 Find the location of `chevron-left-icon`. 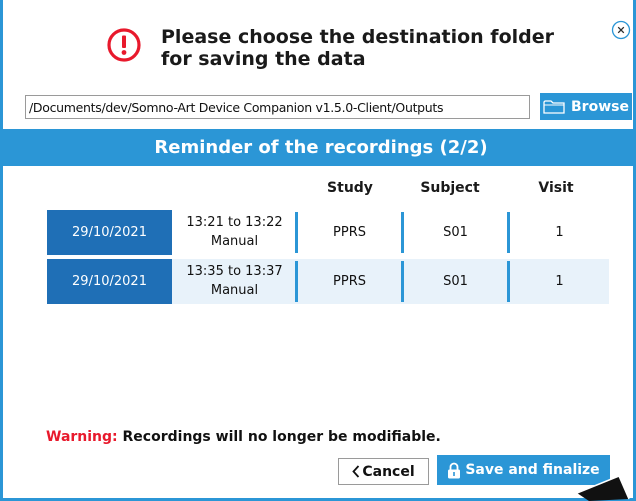

chevron-left-icon is located at coordinates (356, 471).